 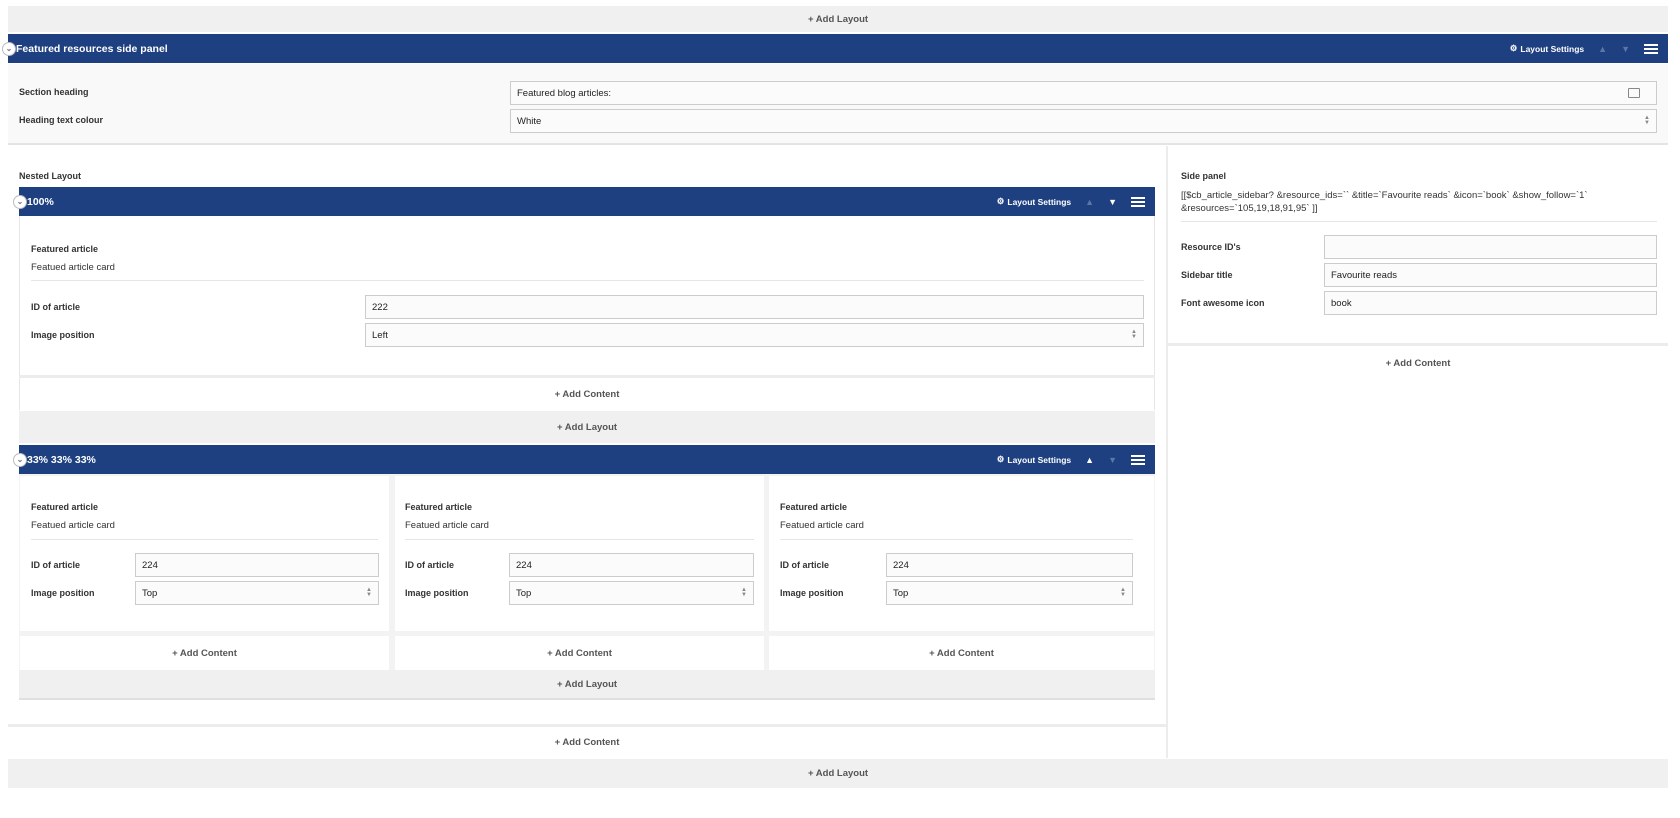 What do you see at coordinates (838, 19) in the screenshot?
I see `add-layout-top: + Add Layout` at bounding box center [838, 19].